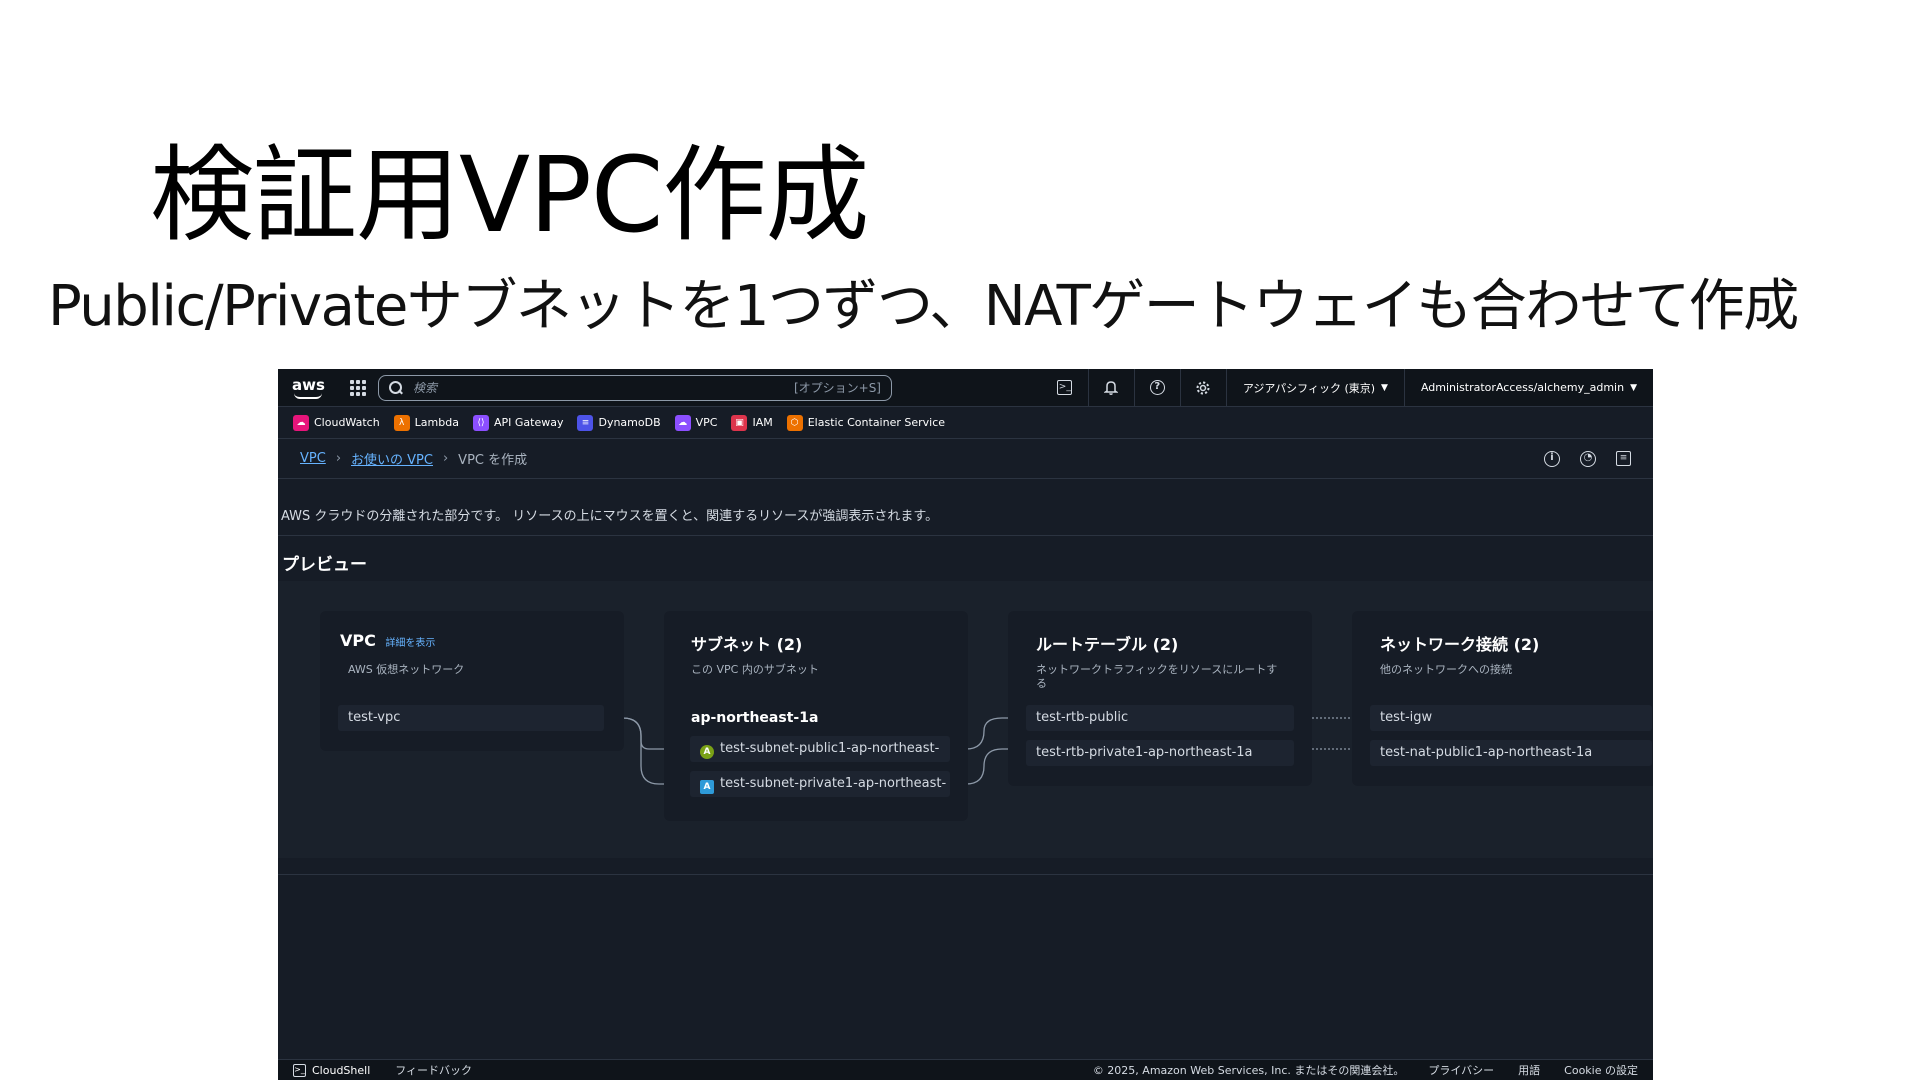 This screenshot has height=1080, width=1920. I want to click on favorite-vpc: ☁ VPC, so click(695, 422).